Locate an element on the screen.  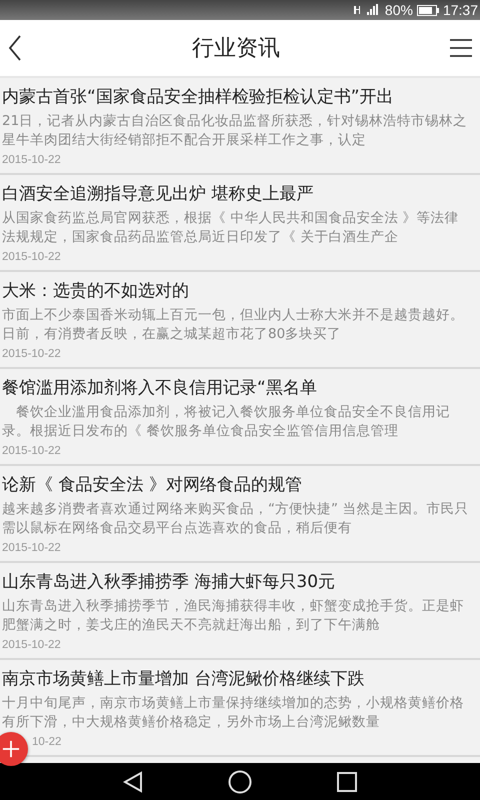
article-title: 餐馆滥用添加剂将入不良信用记录“黑名单 is located at coordinates (160, 388).